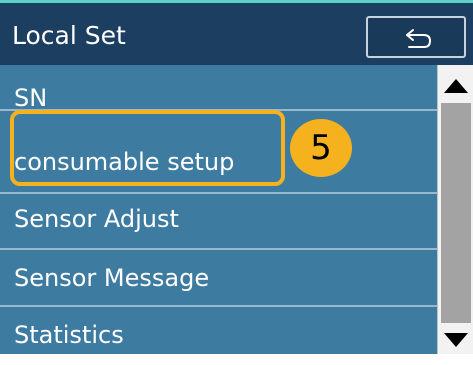  I want to click on triangle-up-icon, so click(456, 86).